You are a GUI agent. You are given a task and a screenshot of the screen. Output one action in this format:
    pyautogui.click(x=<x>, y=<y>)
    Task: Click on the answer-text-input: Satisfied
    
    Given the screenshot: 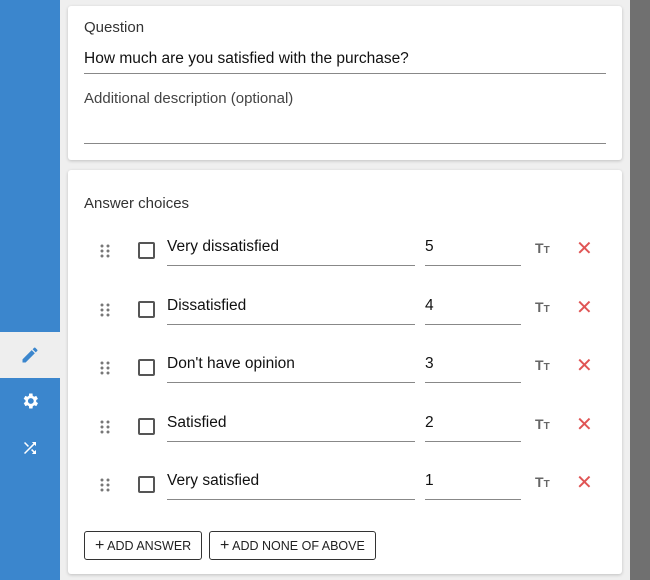 What is the action you would take?
    pyautogui.click(x=291, y=425)
    